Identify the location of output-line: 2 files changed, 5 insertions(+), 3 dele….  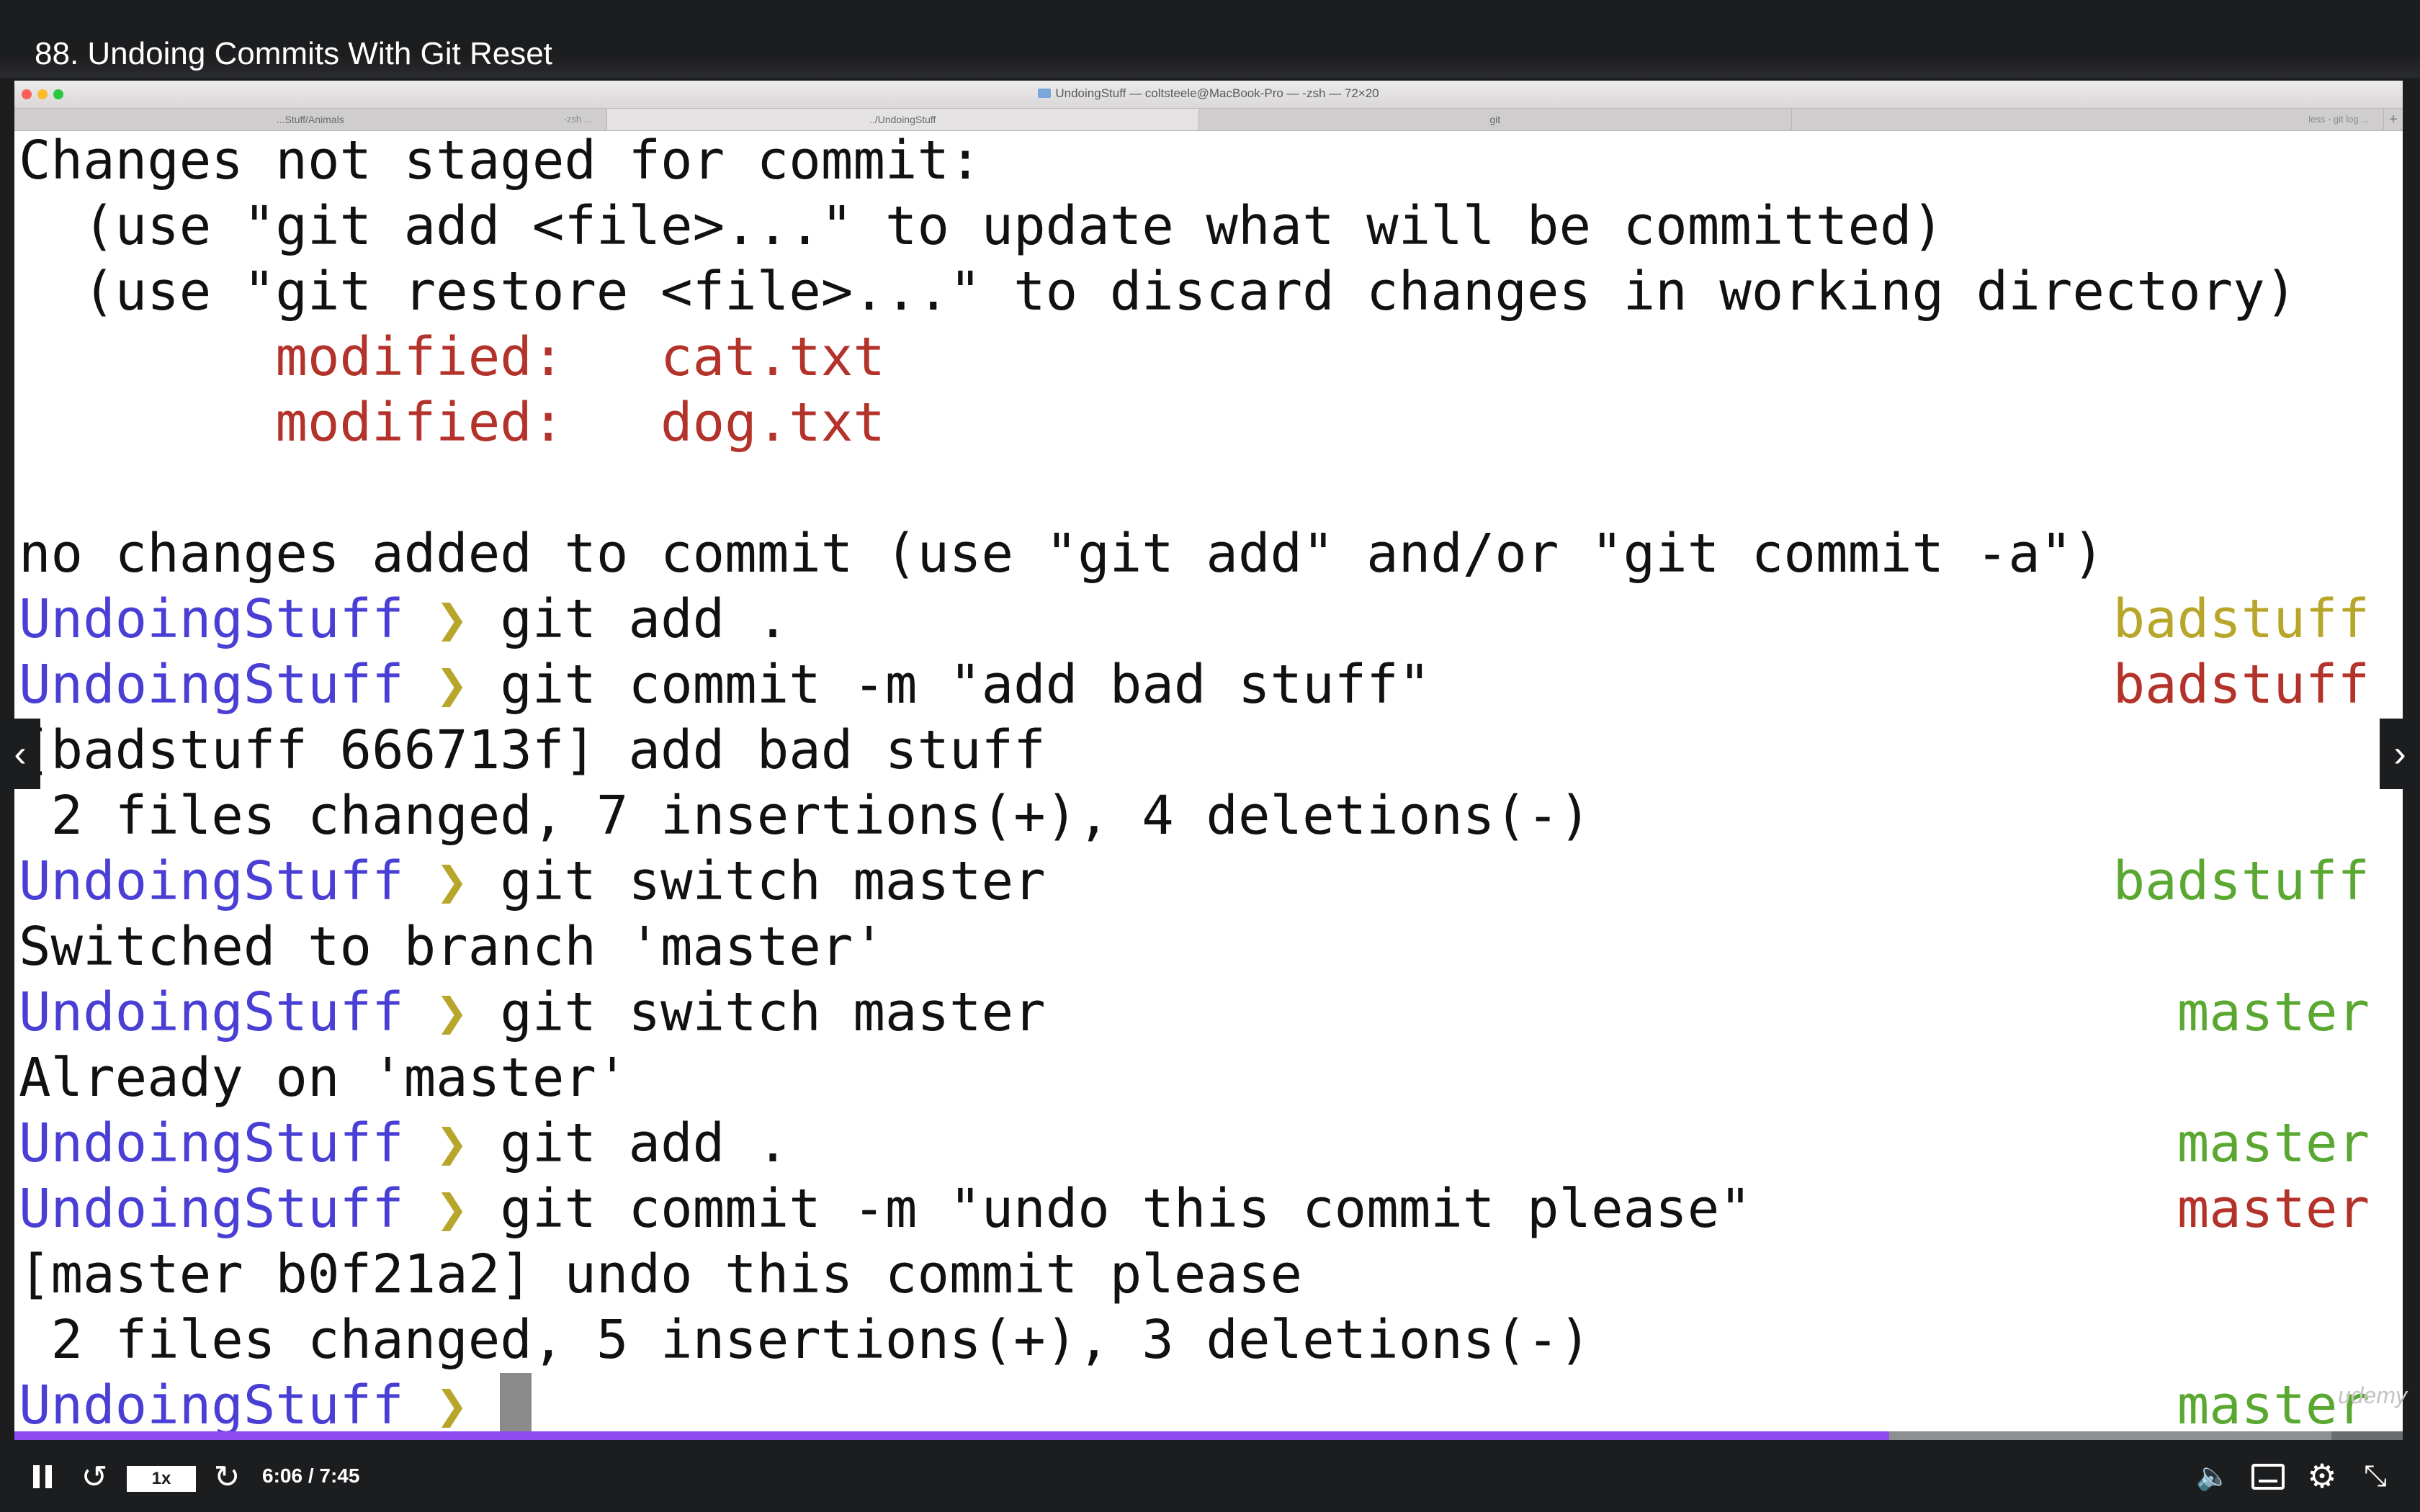
(1194, 1340).